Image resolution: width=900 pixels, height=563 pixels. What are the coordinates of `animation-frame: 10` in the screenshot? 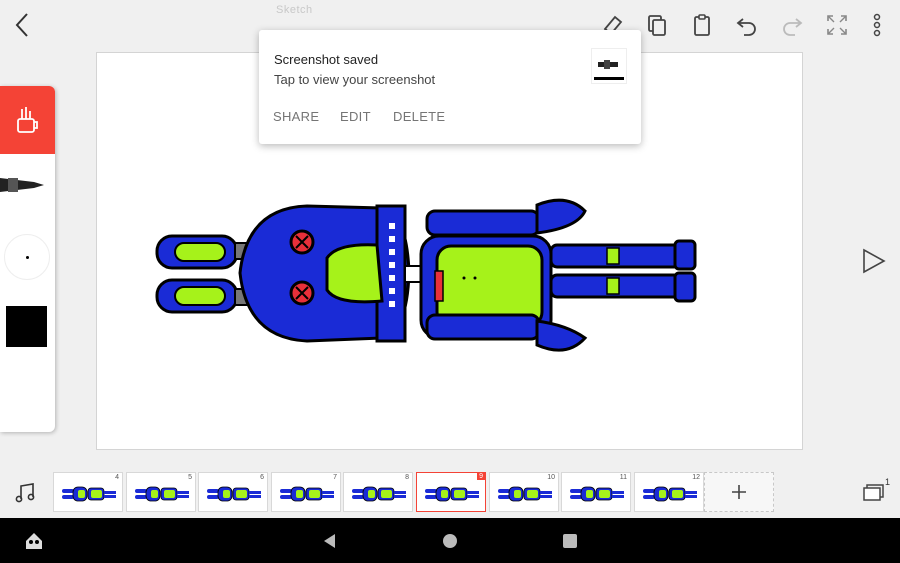 It's located at (524, 492).